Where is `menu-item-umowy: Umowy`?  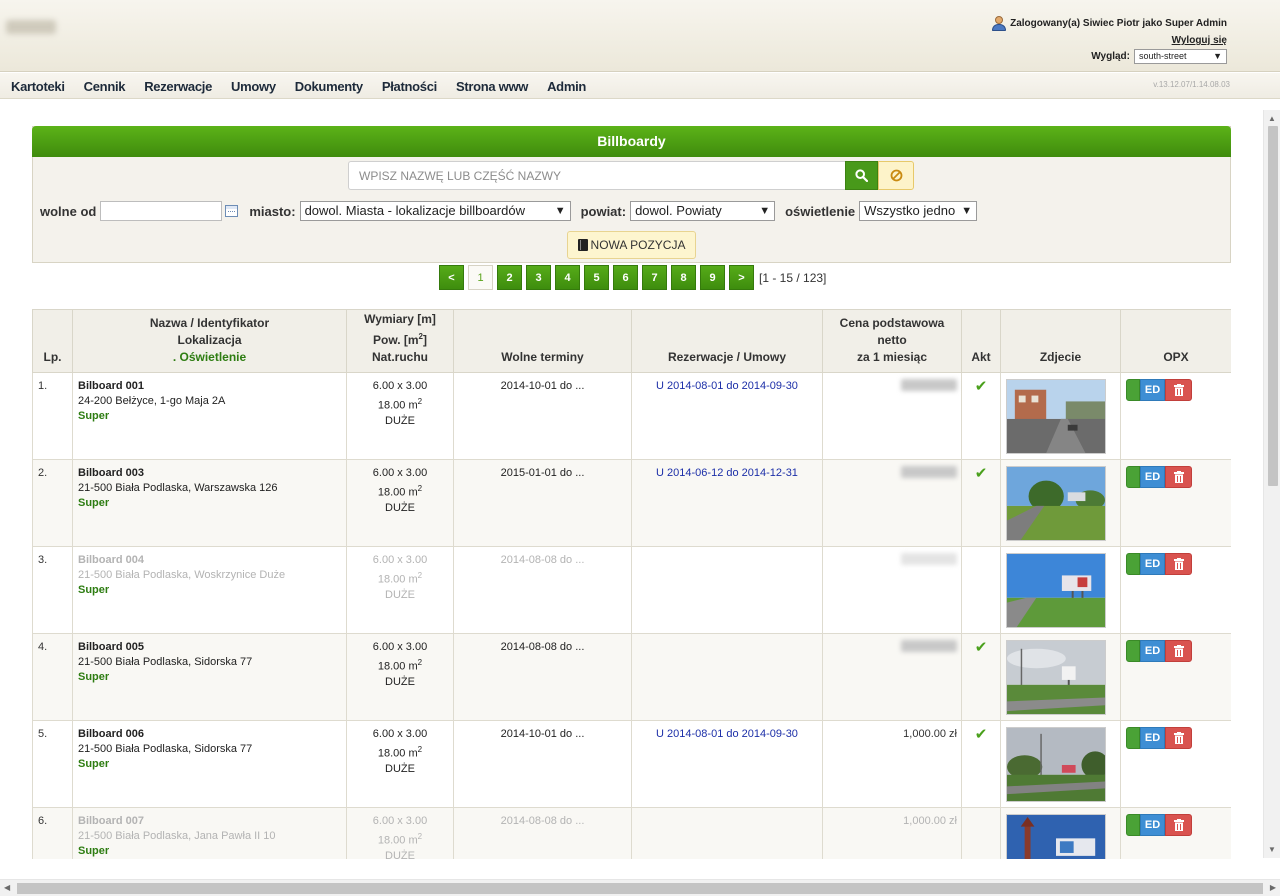 menu-item-umowy: Umowy is located at coordinates (253, 86).